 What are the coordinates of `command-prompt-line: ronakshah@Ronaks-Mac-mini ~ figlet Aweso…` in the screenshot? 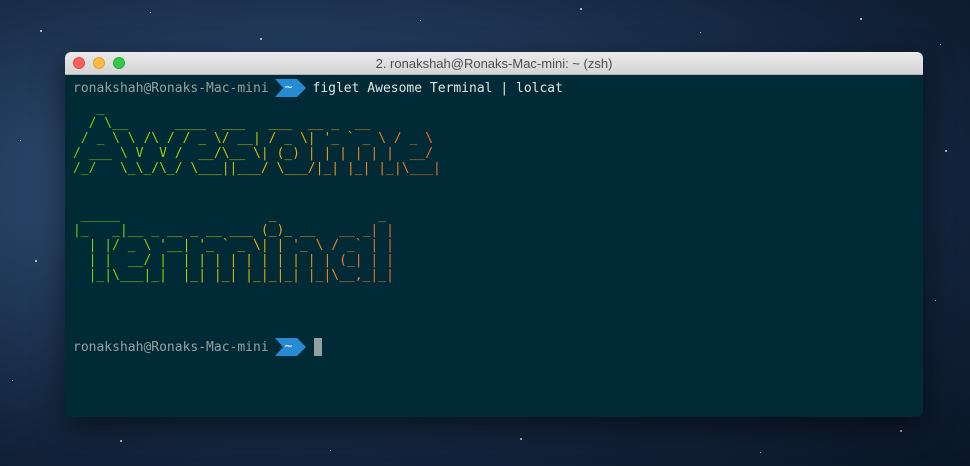 It's located at (494, 88).